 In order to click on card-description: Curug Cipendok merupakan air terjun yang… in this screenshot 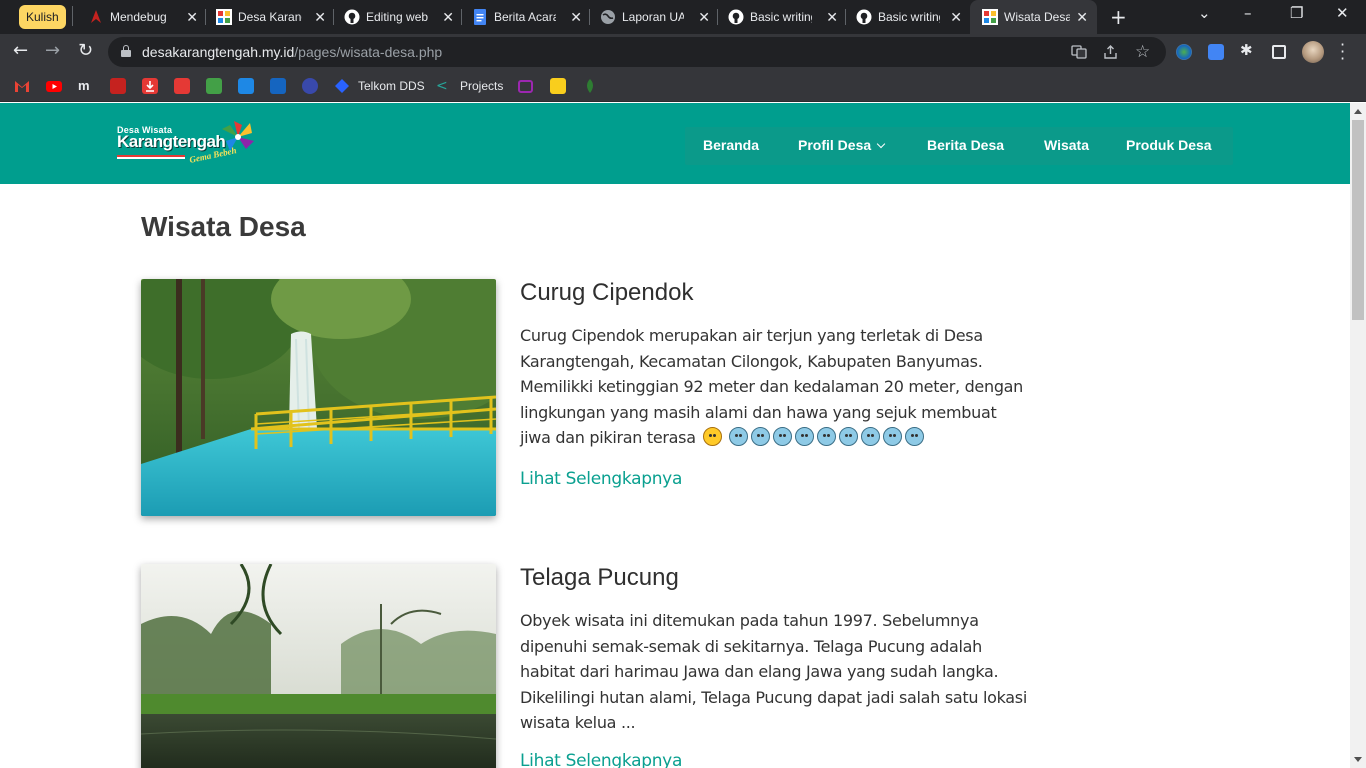, I will do `click(775, 387)`.